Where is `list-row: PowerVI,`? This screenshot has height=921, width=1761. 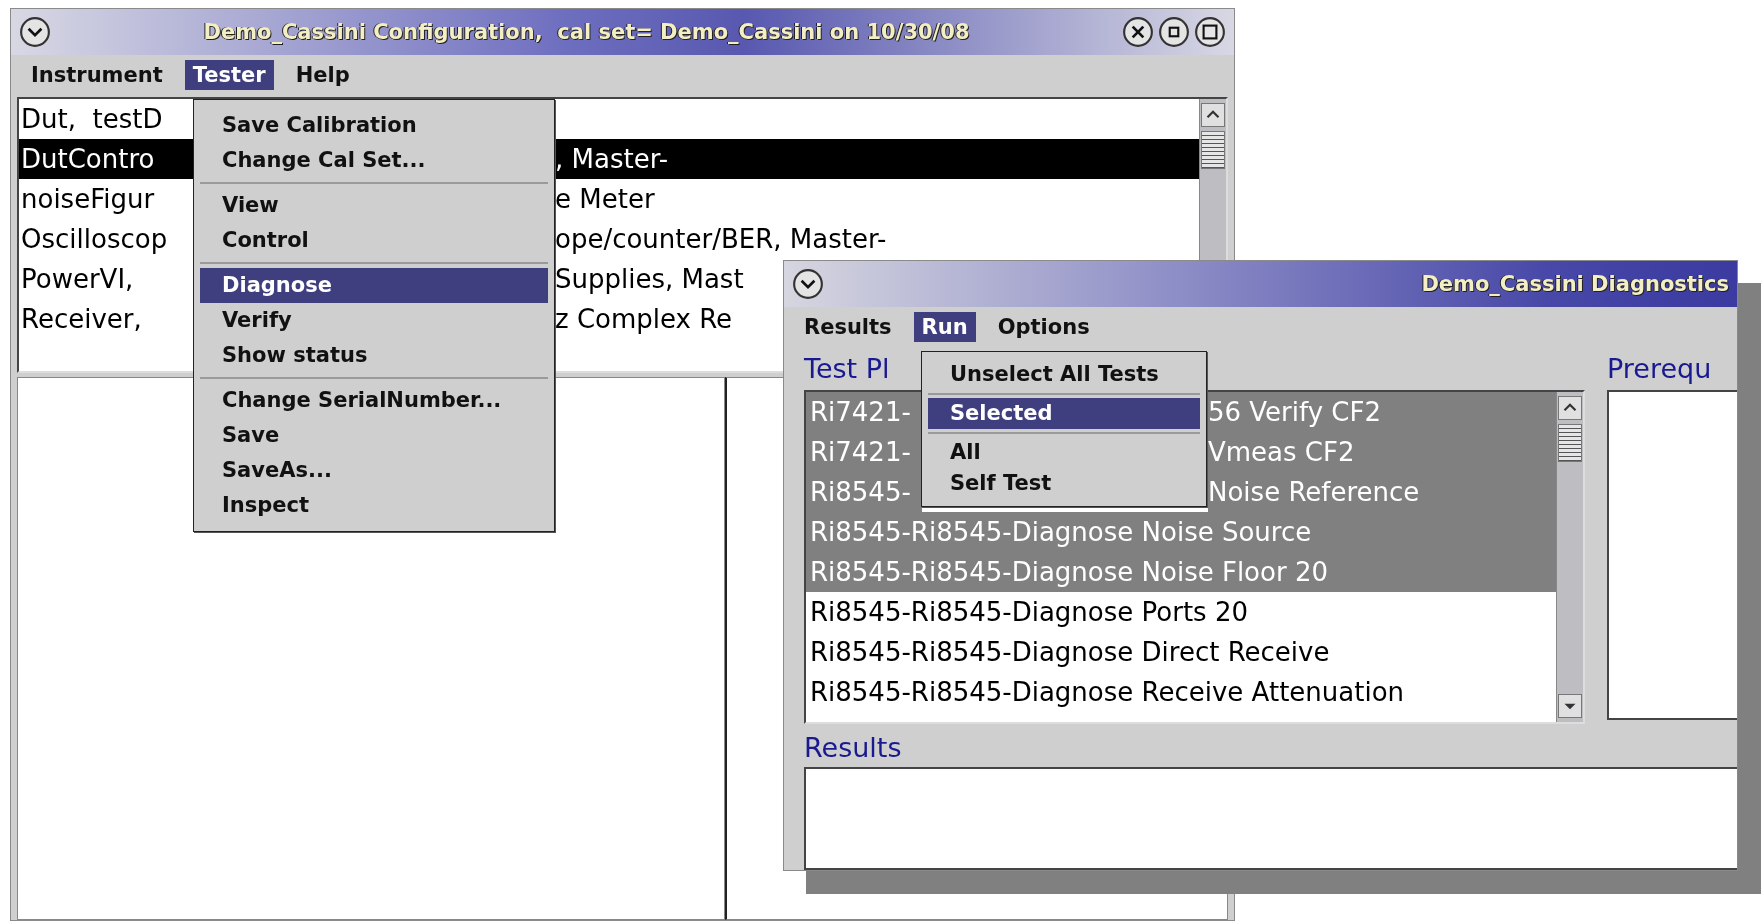 list-row: PowerVI, is located at coordinates (106, 279).